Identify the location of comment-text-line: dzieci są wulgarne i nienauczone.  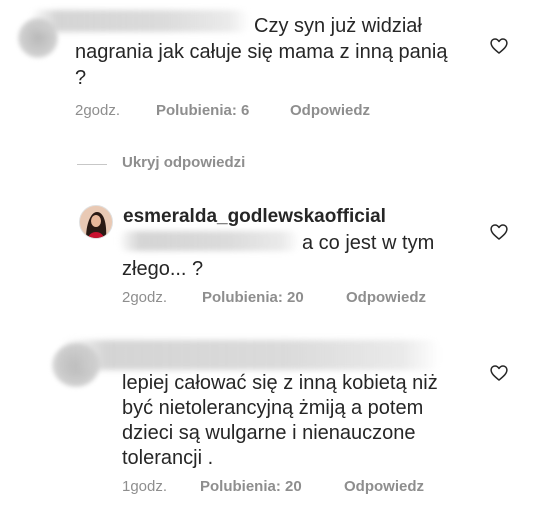
(269, 433).